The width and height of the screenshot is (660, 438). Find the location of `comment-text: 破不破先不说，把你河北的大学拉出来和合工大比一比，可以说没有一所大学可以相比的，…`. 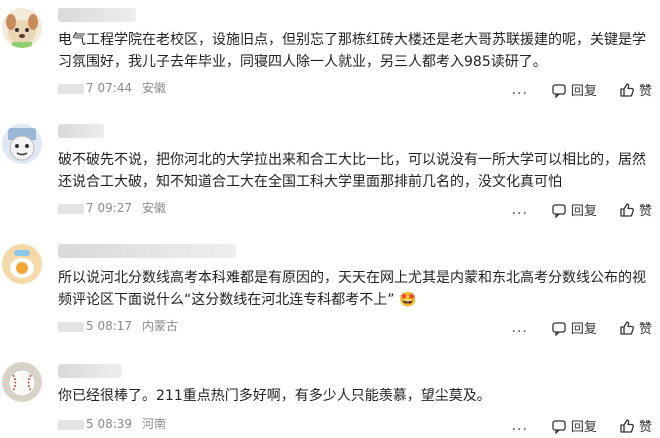

comment-text: 破不破先不说，把你河北的大学拉出来和合工大比一比，可以说没有一所大学可以相比的，… is located at coordinates (352, 171).